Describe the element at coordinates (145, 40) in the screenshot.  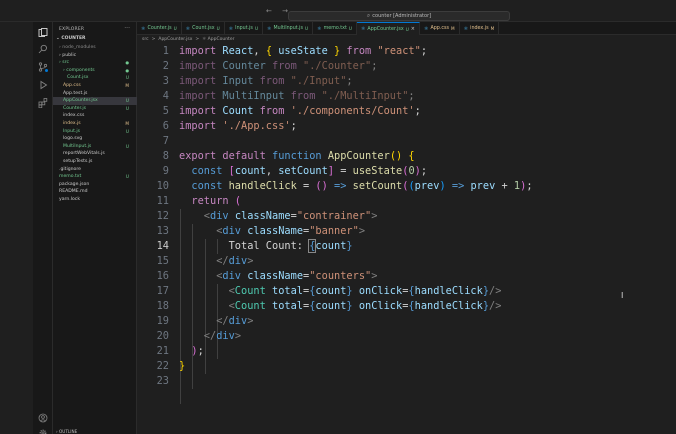
I see `breadcrumb-item: src` at that location.